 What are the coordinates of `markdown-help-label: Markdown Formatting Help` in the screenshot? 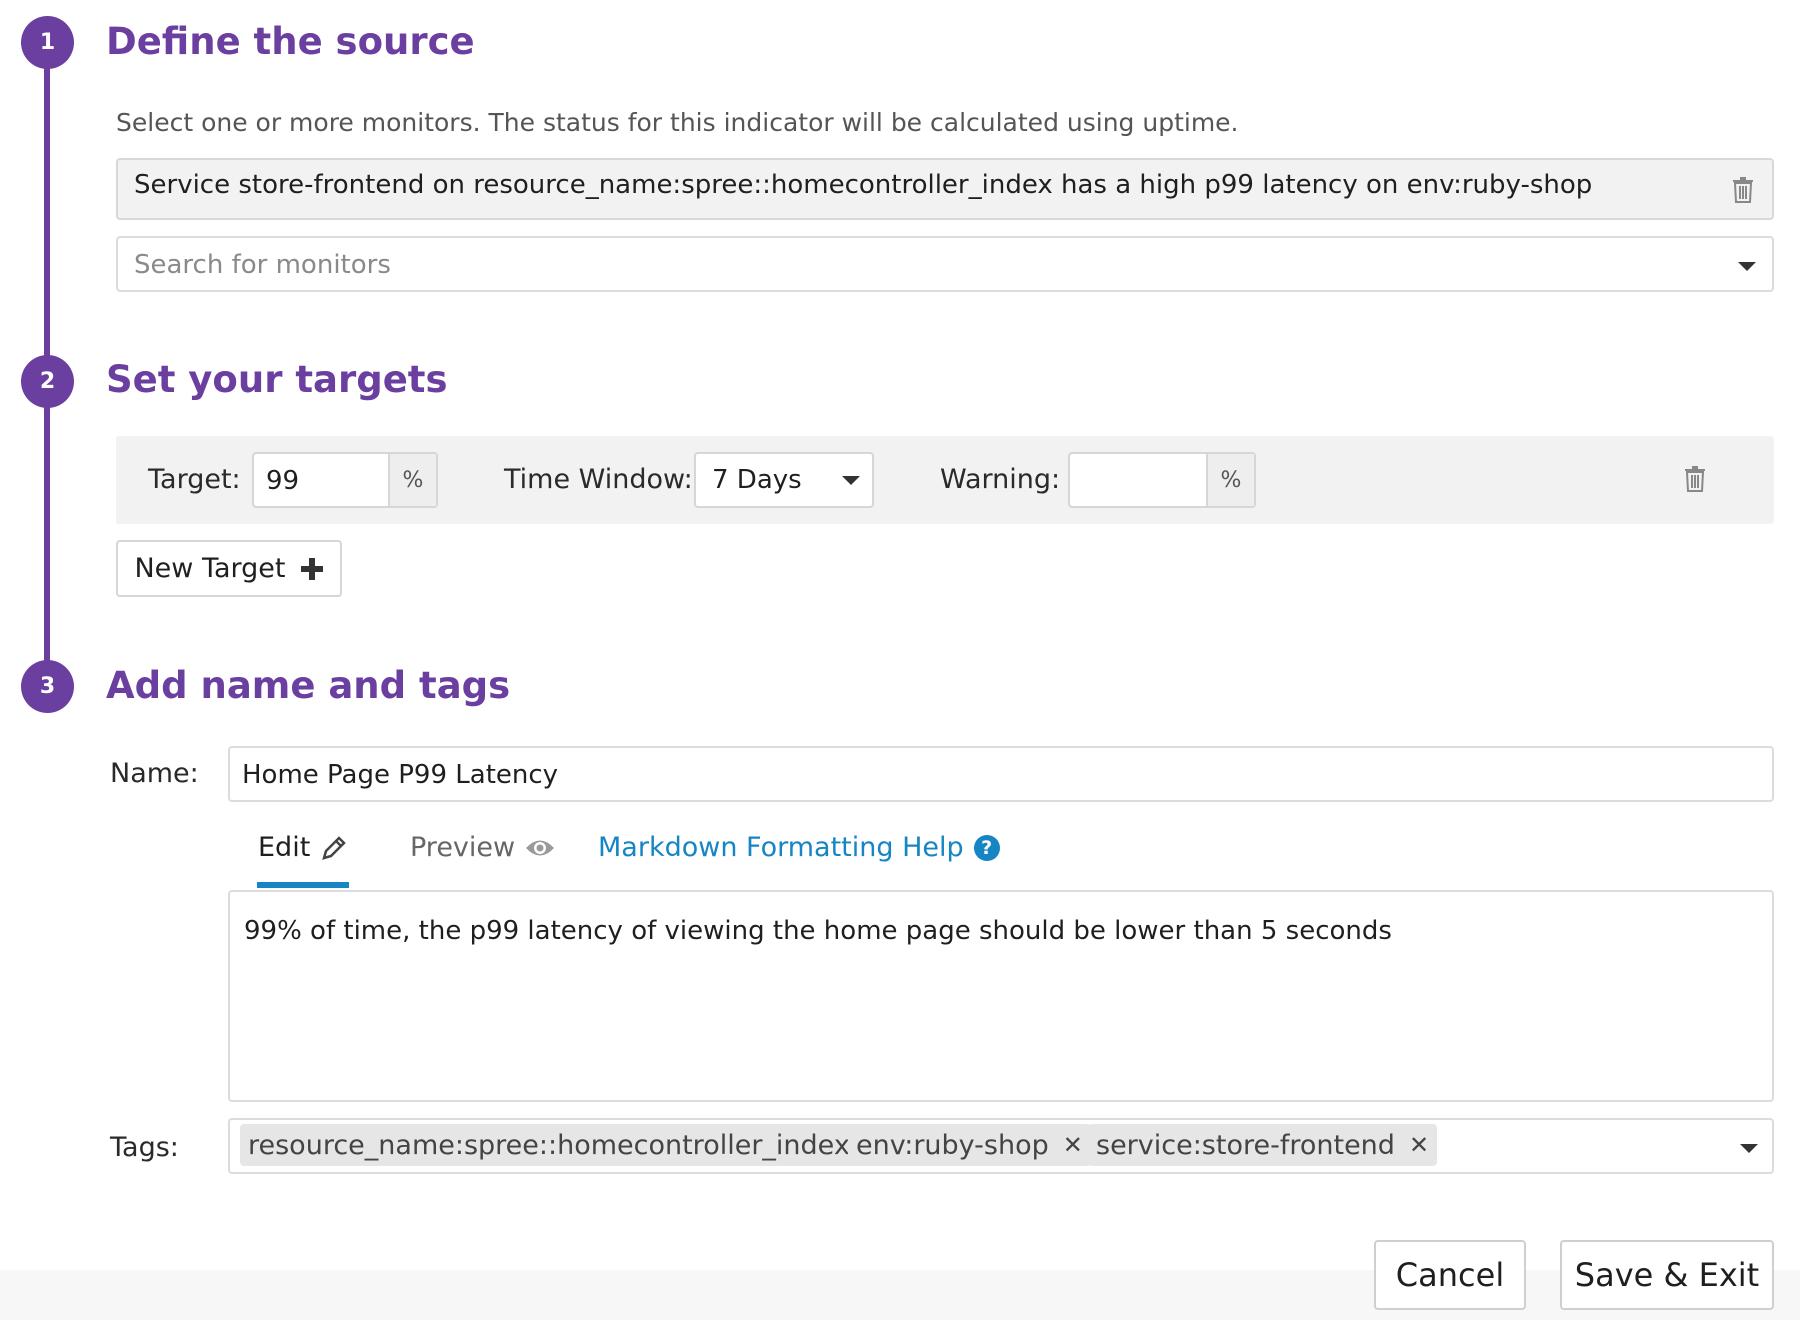 It's located at (781, 847).